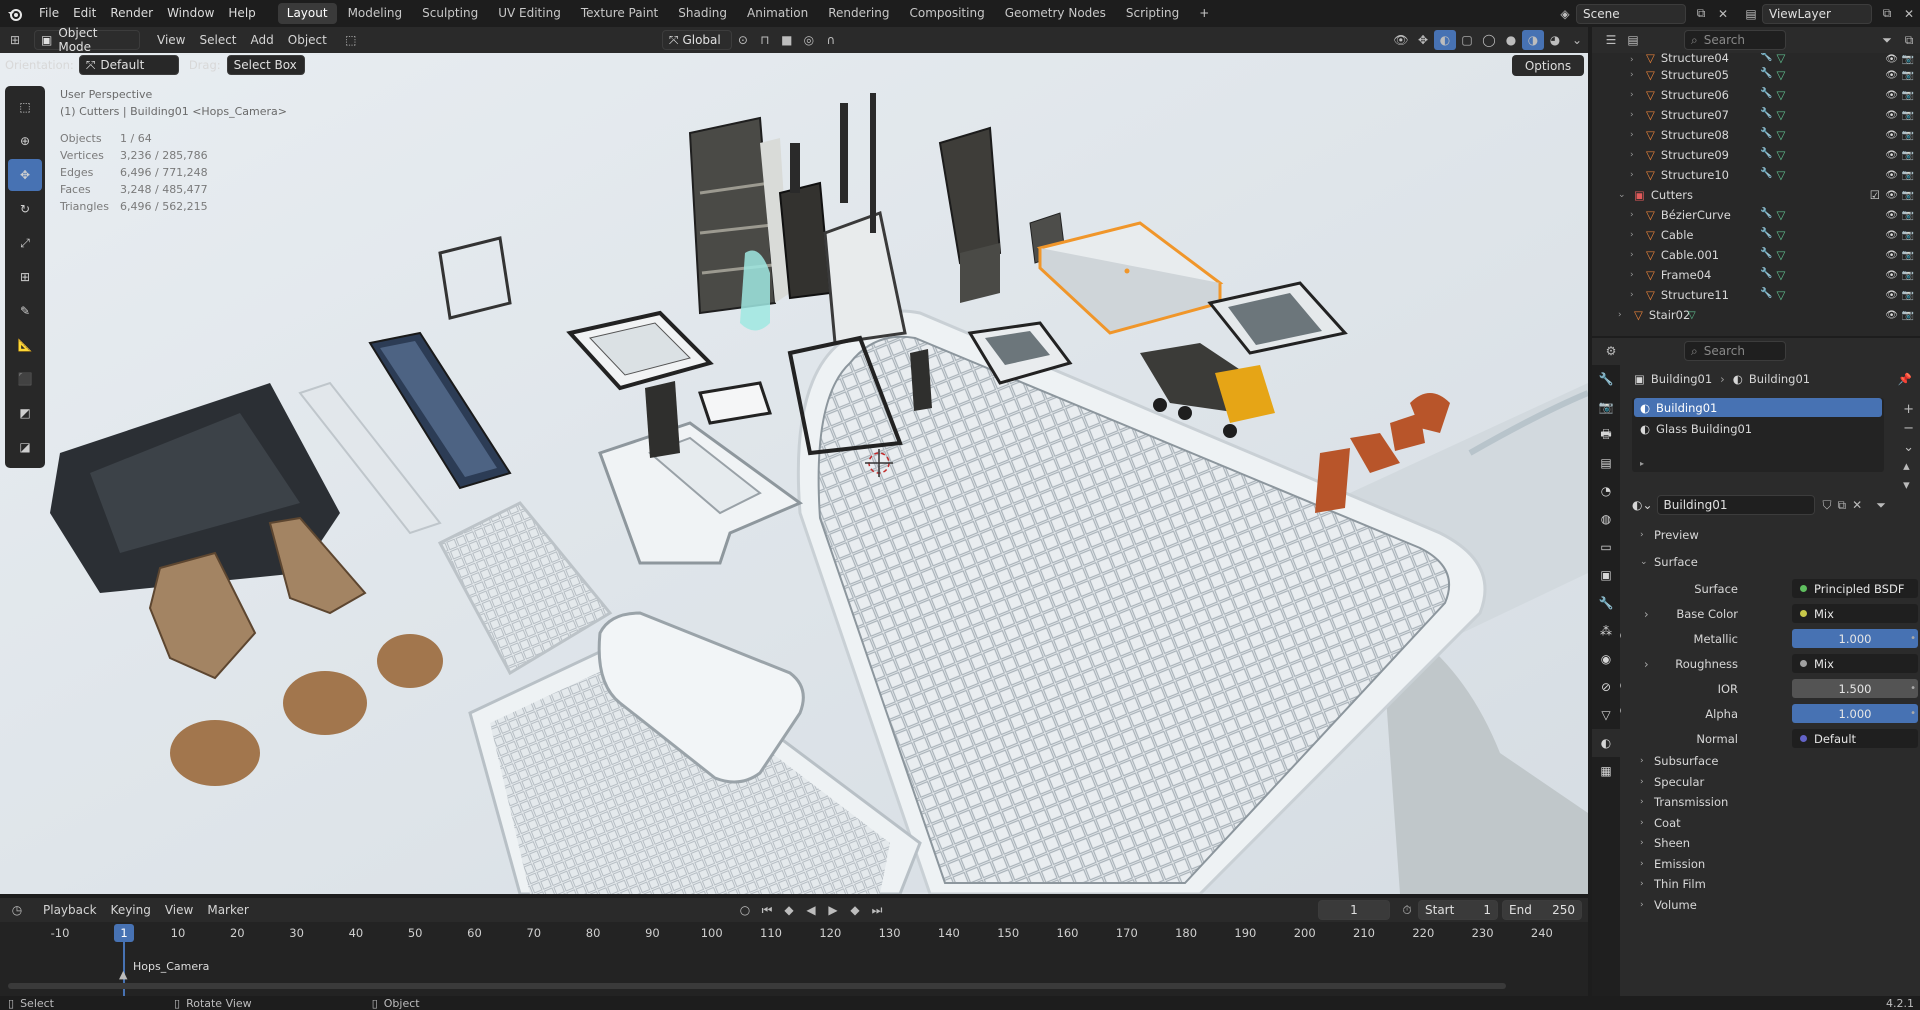 This screenshot has height=1010, width=1920. I want to click on timeline-menu-keying: Keying, so click(131, 910).